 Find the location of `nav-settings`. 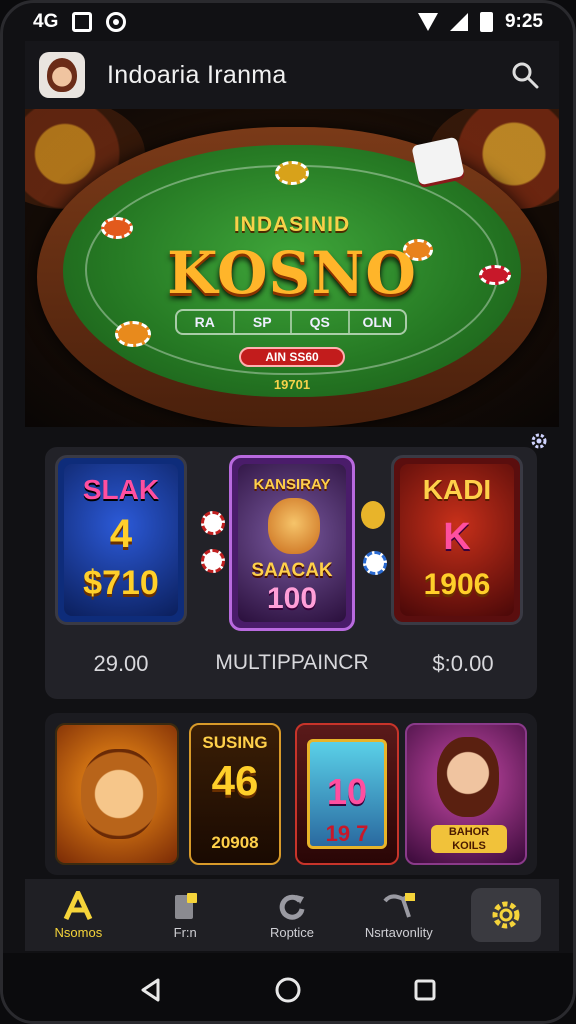

nav-settings is located at coordinates (505, 915).